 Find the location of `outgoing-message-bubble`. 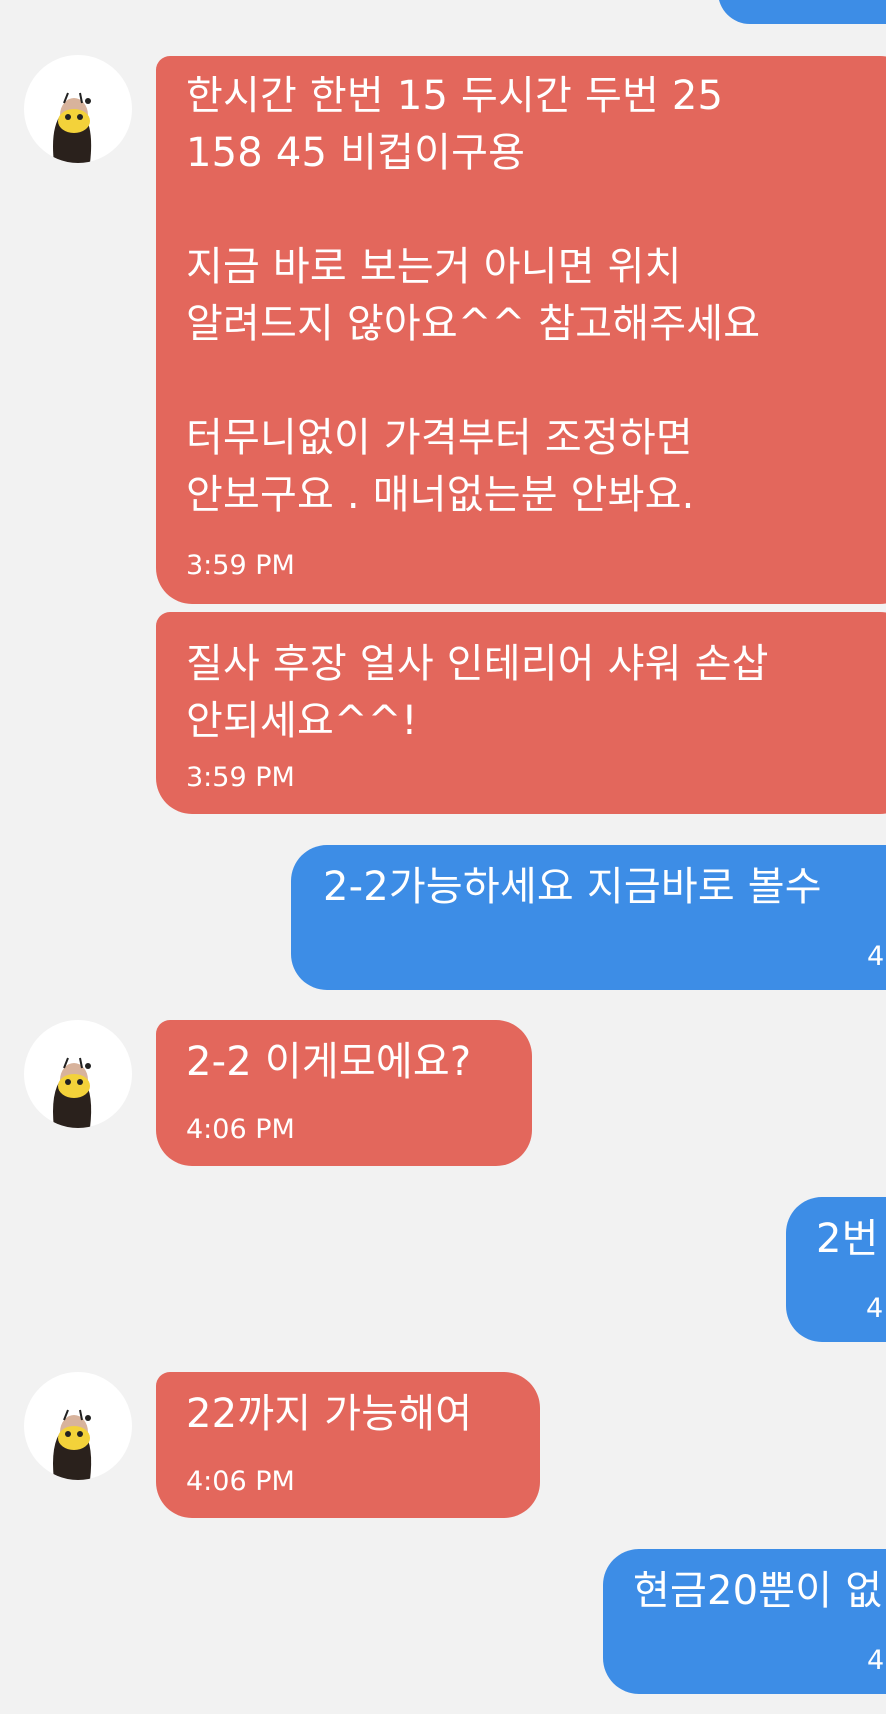

outgoing-message-bubble is located at coordinates (802, 12).